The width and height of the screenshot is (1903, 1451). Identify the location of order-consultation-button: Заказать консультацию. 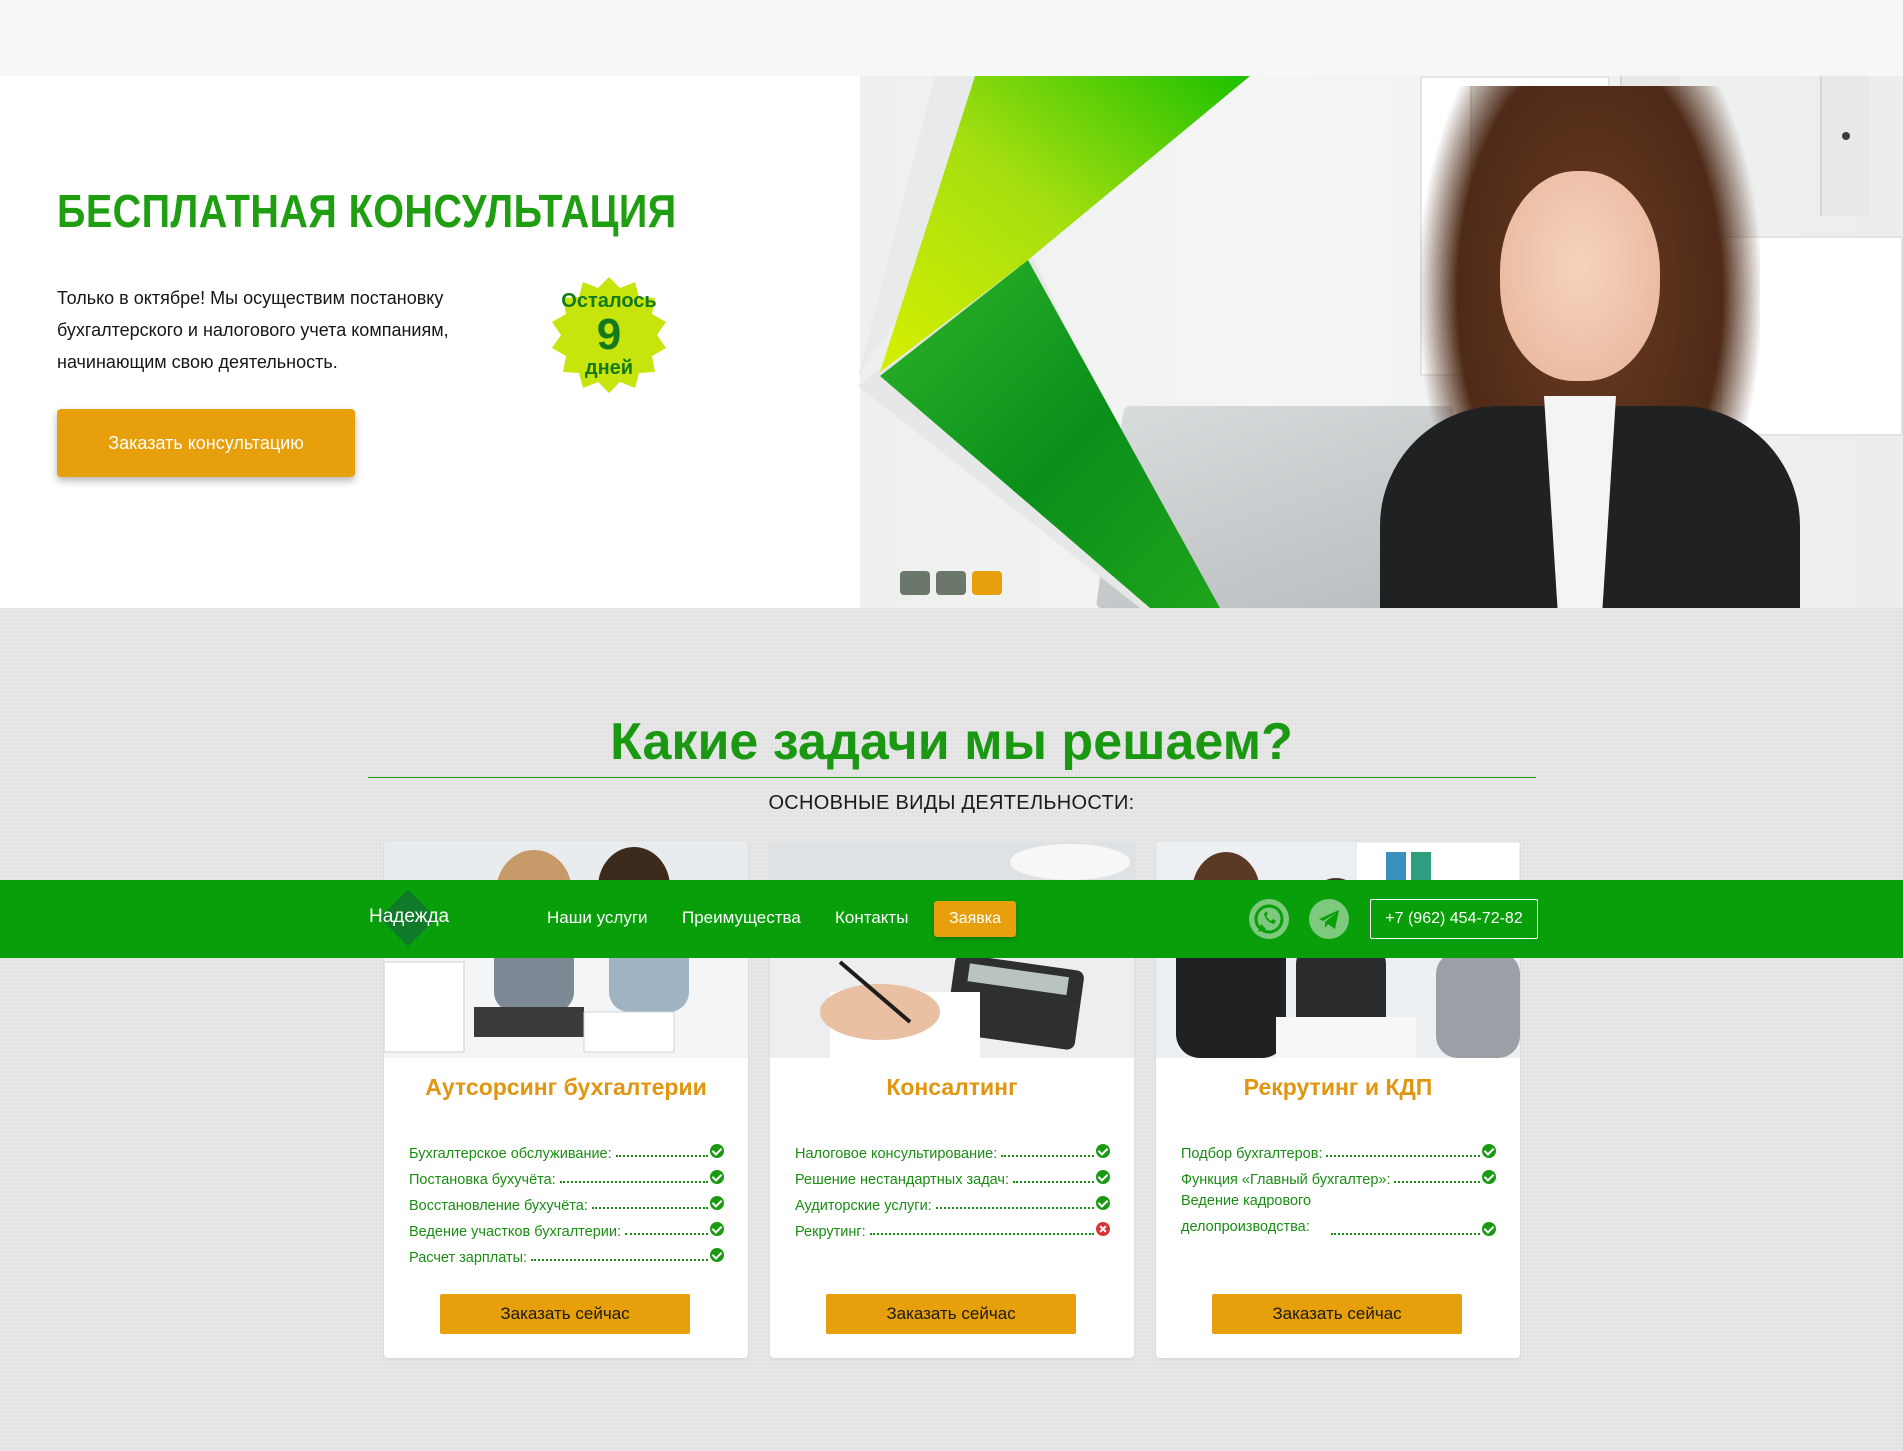
(206, 443).